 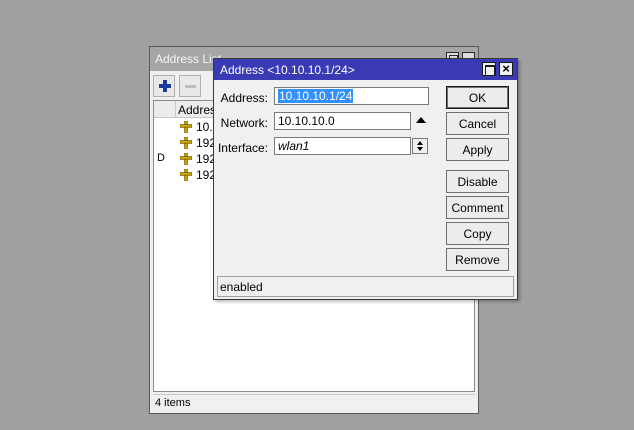 I want to click on minus-icon, so click(x=190, y=86).